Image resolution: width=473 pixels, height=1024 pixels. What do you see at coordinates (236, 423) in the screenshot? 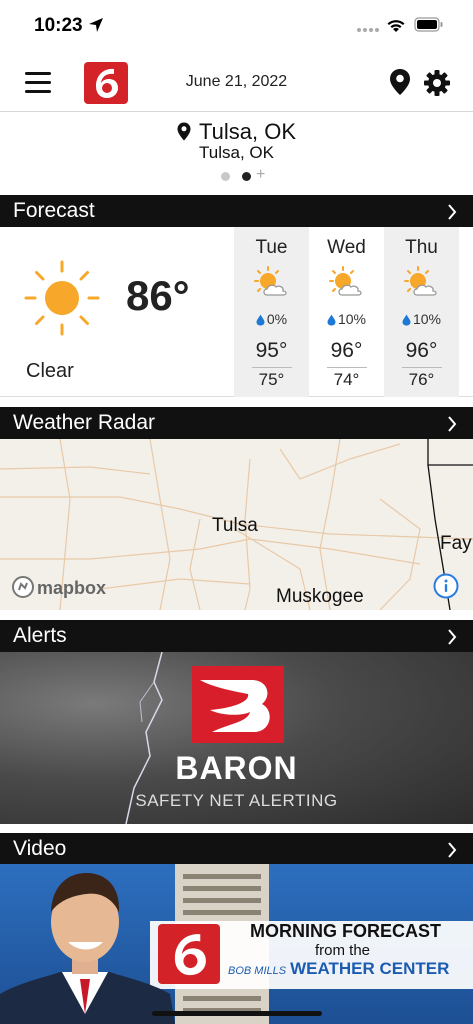
I see `radar-section-header: Weather Radar` at bounding box center [236, 423].